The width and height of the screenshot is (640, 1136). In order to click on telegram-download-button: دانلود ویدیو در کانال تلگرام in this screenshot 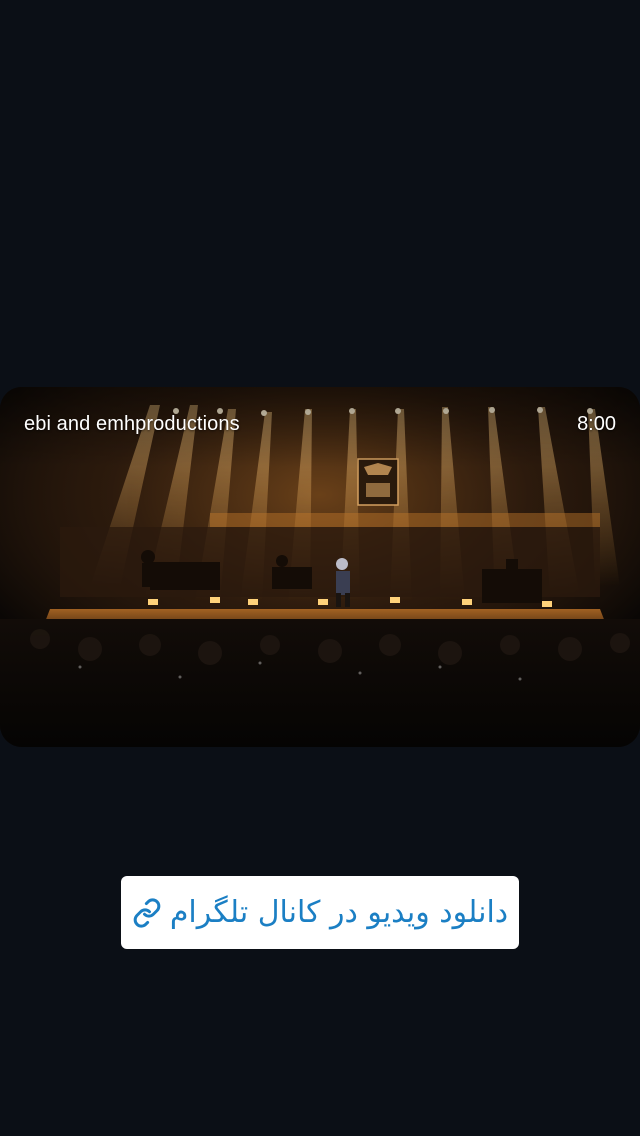, I will do `click(320, 912)`.